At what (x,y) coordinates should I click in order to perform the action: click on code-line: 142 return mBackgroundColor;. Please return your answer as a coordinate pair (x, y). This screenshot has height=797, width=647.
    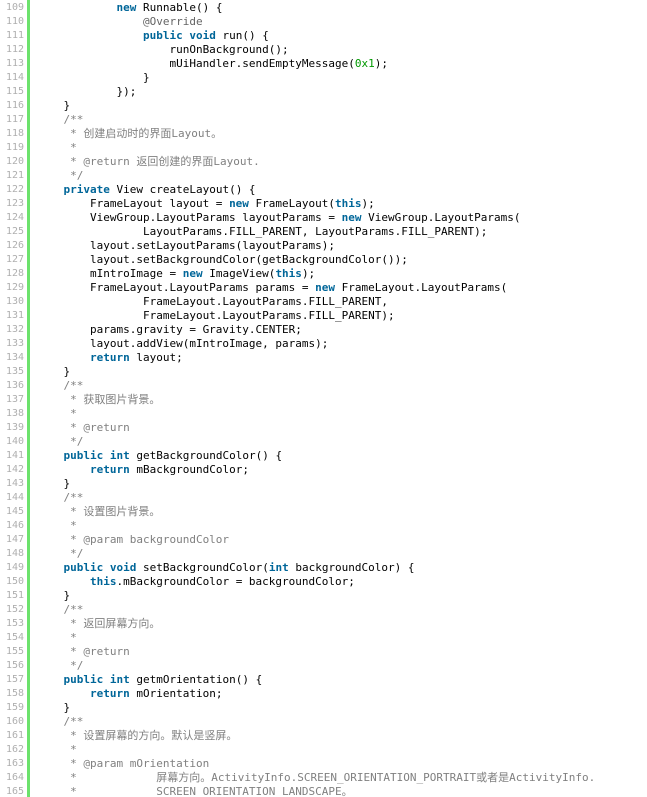
    Looking at the image, I should click on (323, 470).